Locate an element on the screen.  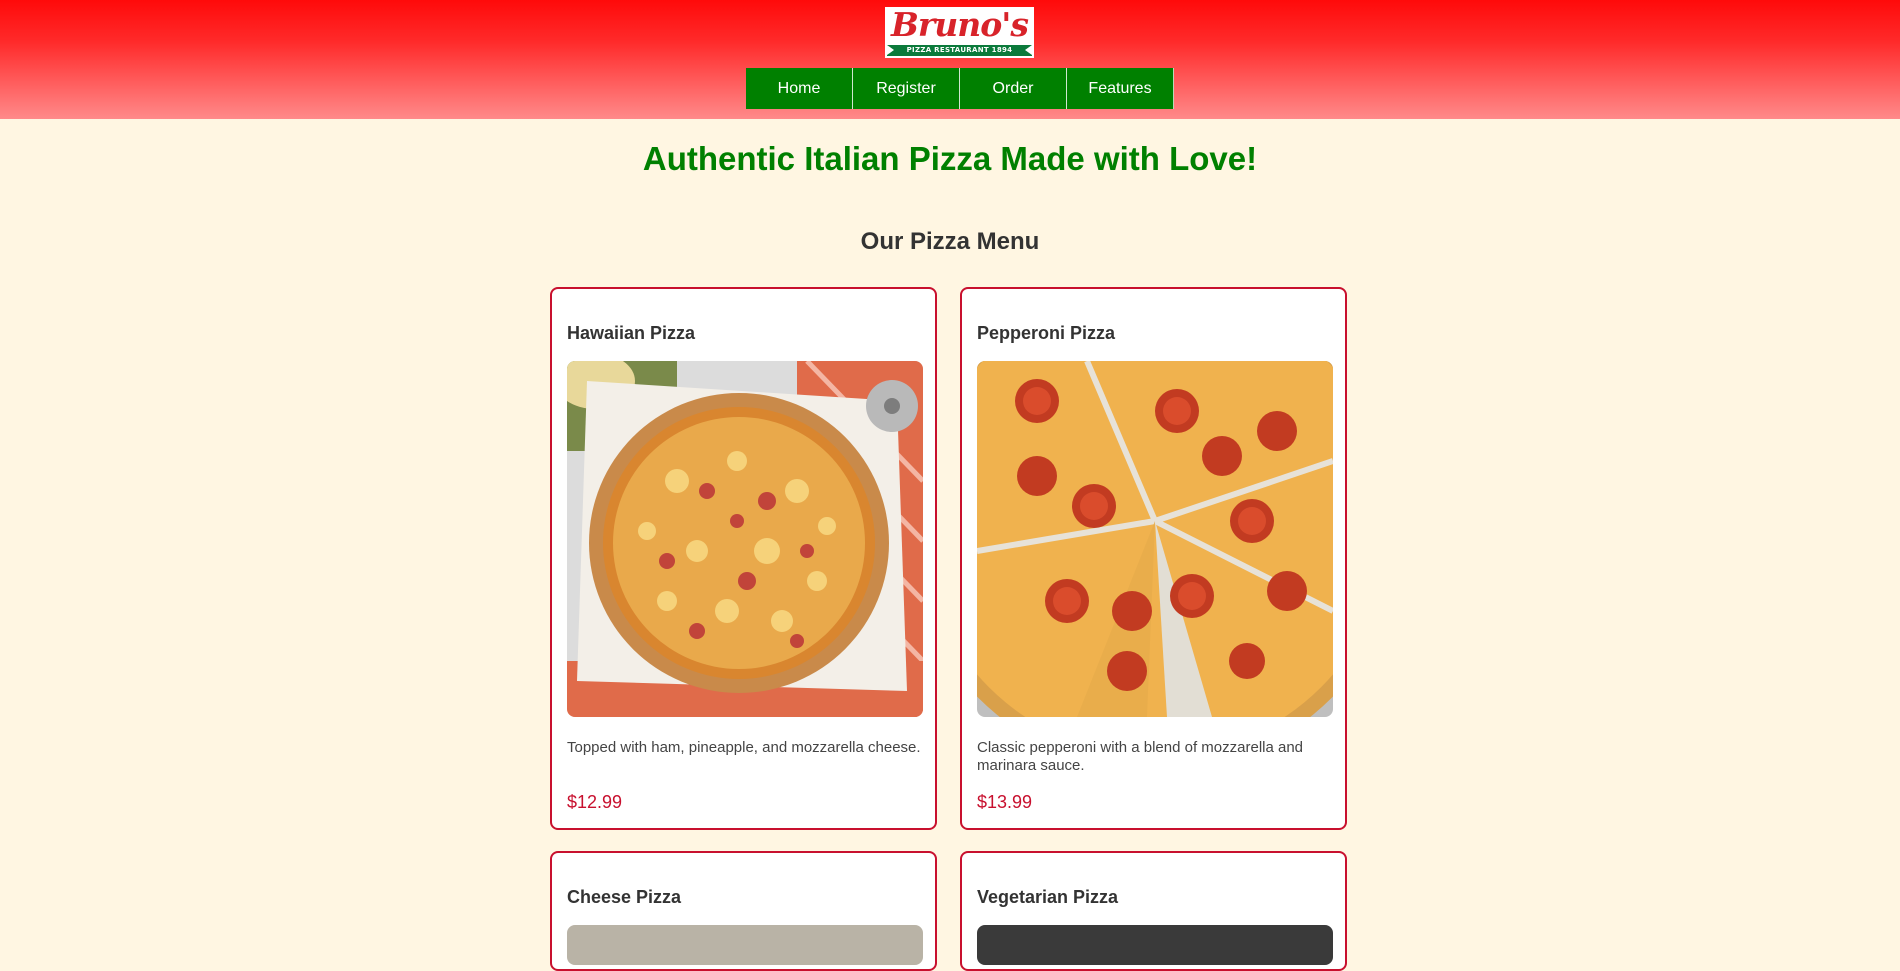
main-nav: Home Register Order Features is located at coordinates (960, 88).